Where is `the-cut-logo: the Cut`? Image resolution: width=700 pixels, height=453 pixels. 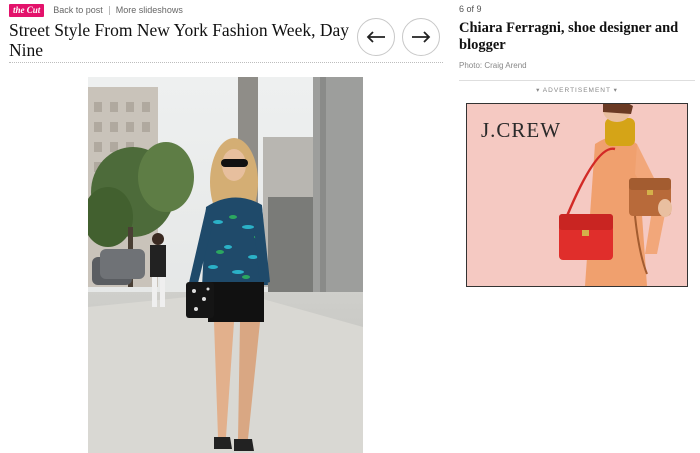
the-cut-logo: the Cut is located at coordinates (27, 10).